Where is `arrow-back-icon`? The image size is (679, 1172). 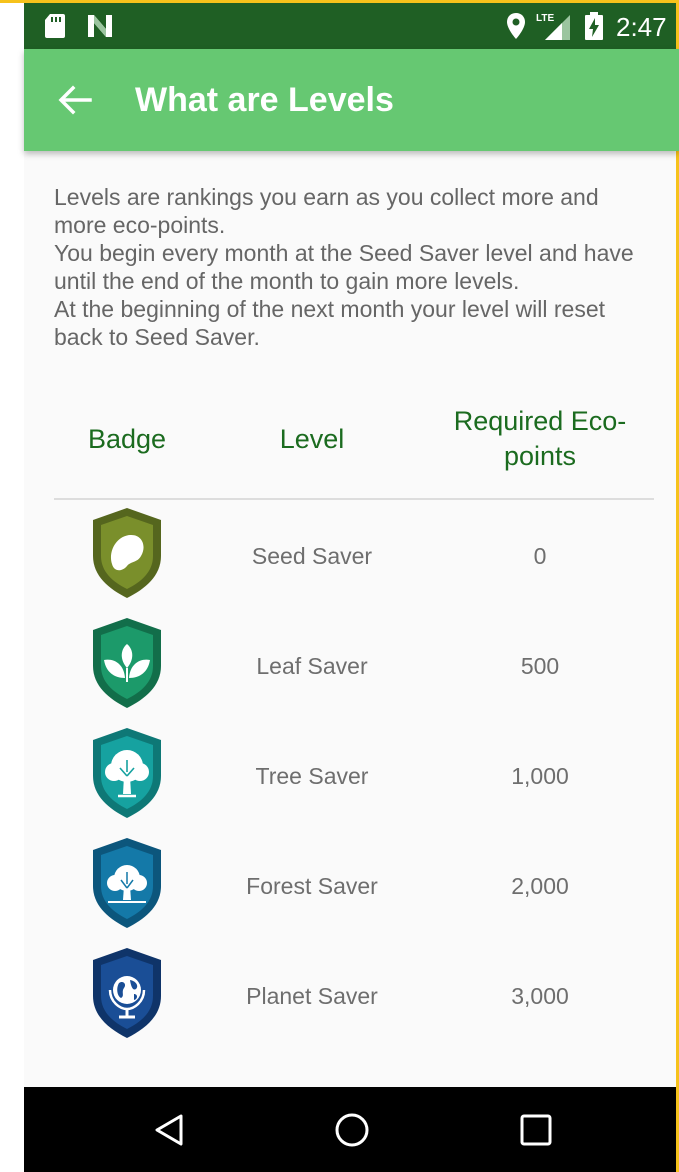 arrow-back-icon is located at coordinates (75, 100).